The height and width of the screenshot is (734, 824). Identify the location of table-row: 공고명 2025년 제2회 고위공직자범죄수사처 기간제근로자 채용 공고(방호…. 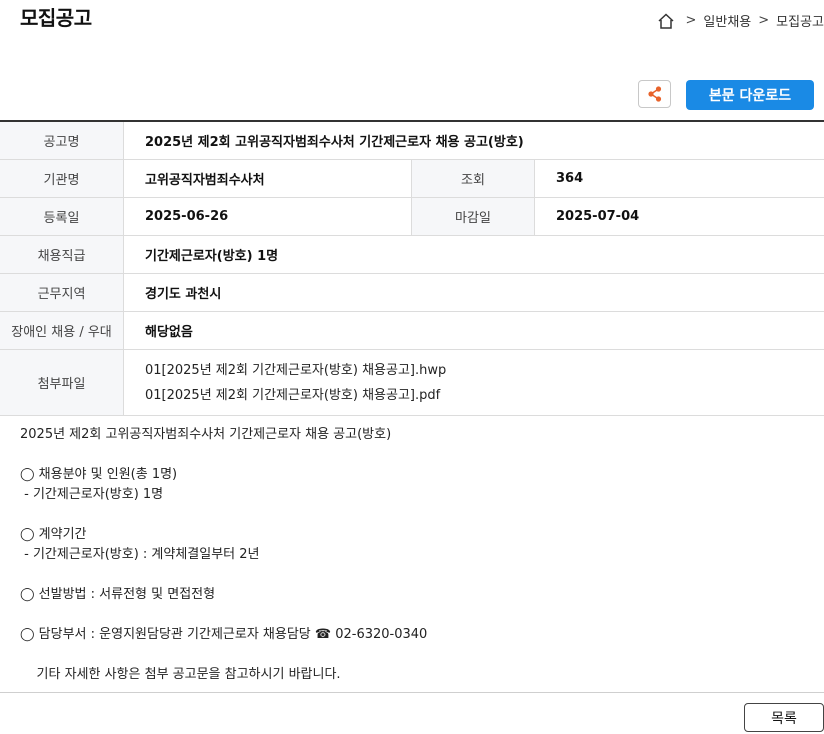
(412, 140).